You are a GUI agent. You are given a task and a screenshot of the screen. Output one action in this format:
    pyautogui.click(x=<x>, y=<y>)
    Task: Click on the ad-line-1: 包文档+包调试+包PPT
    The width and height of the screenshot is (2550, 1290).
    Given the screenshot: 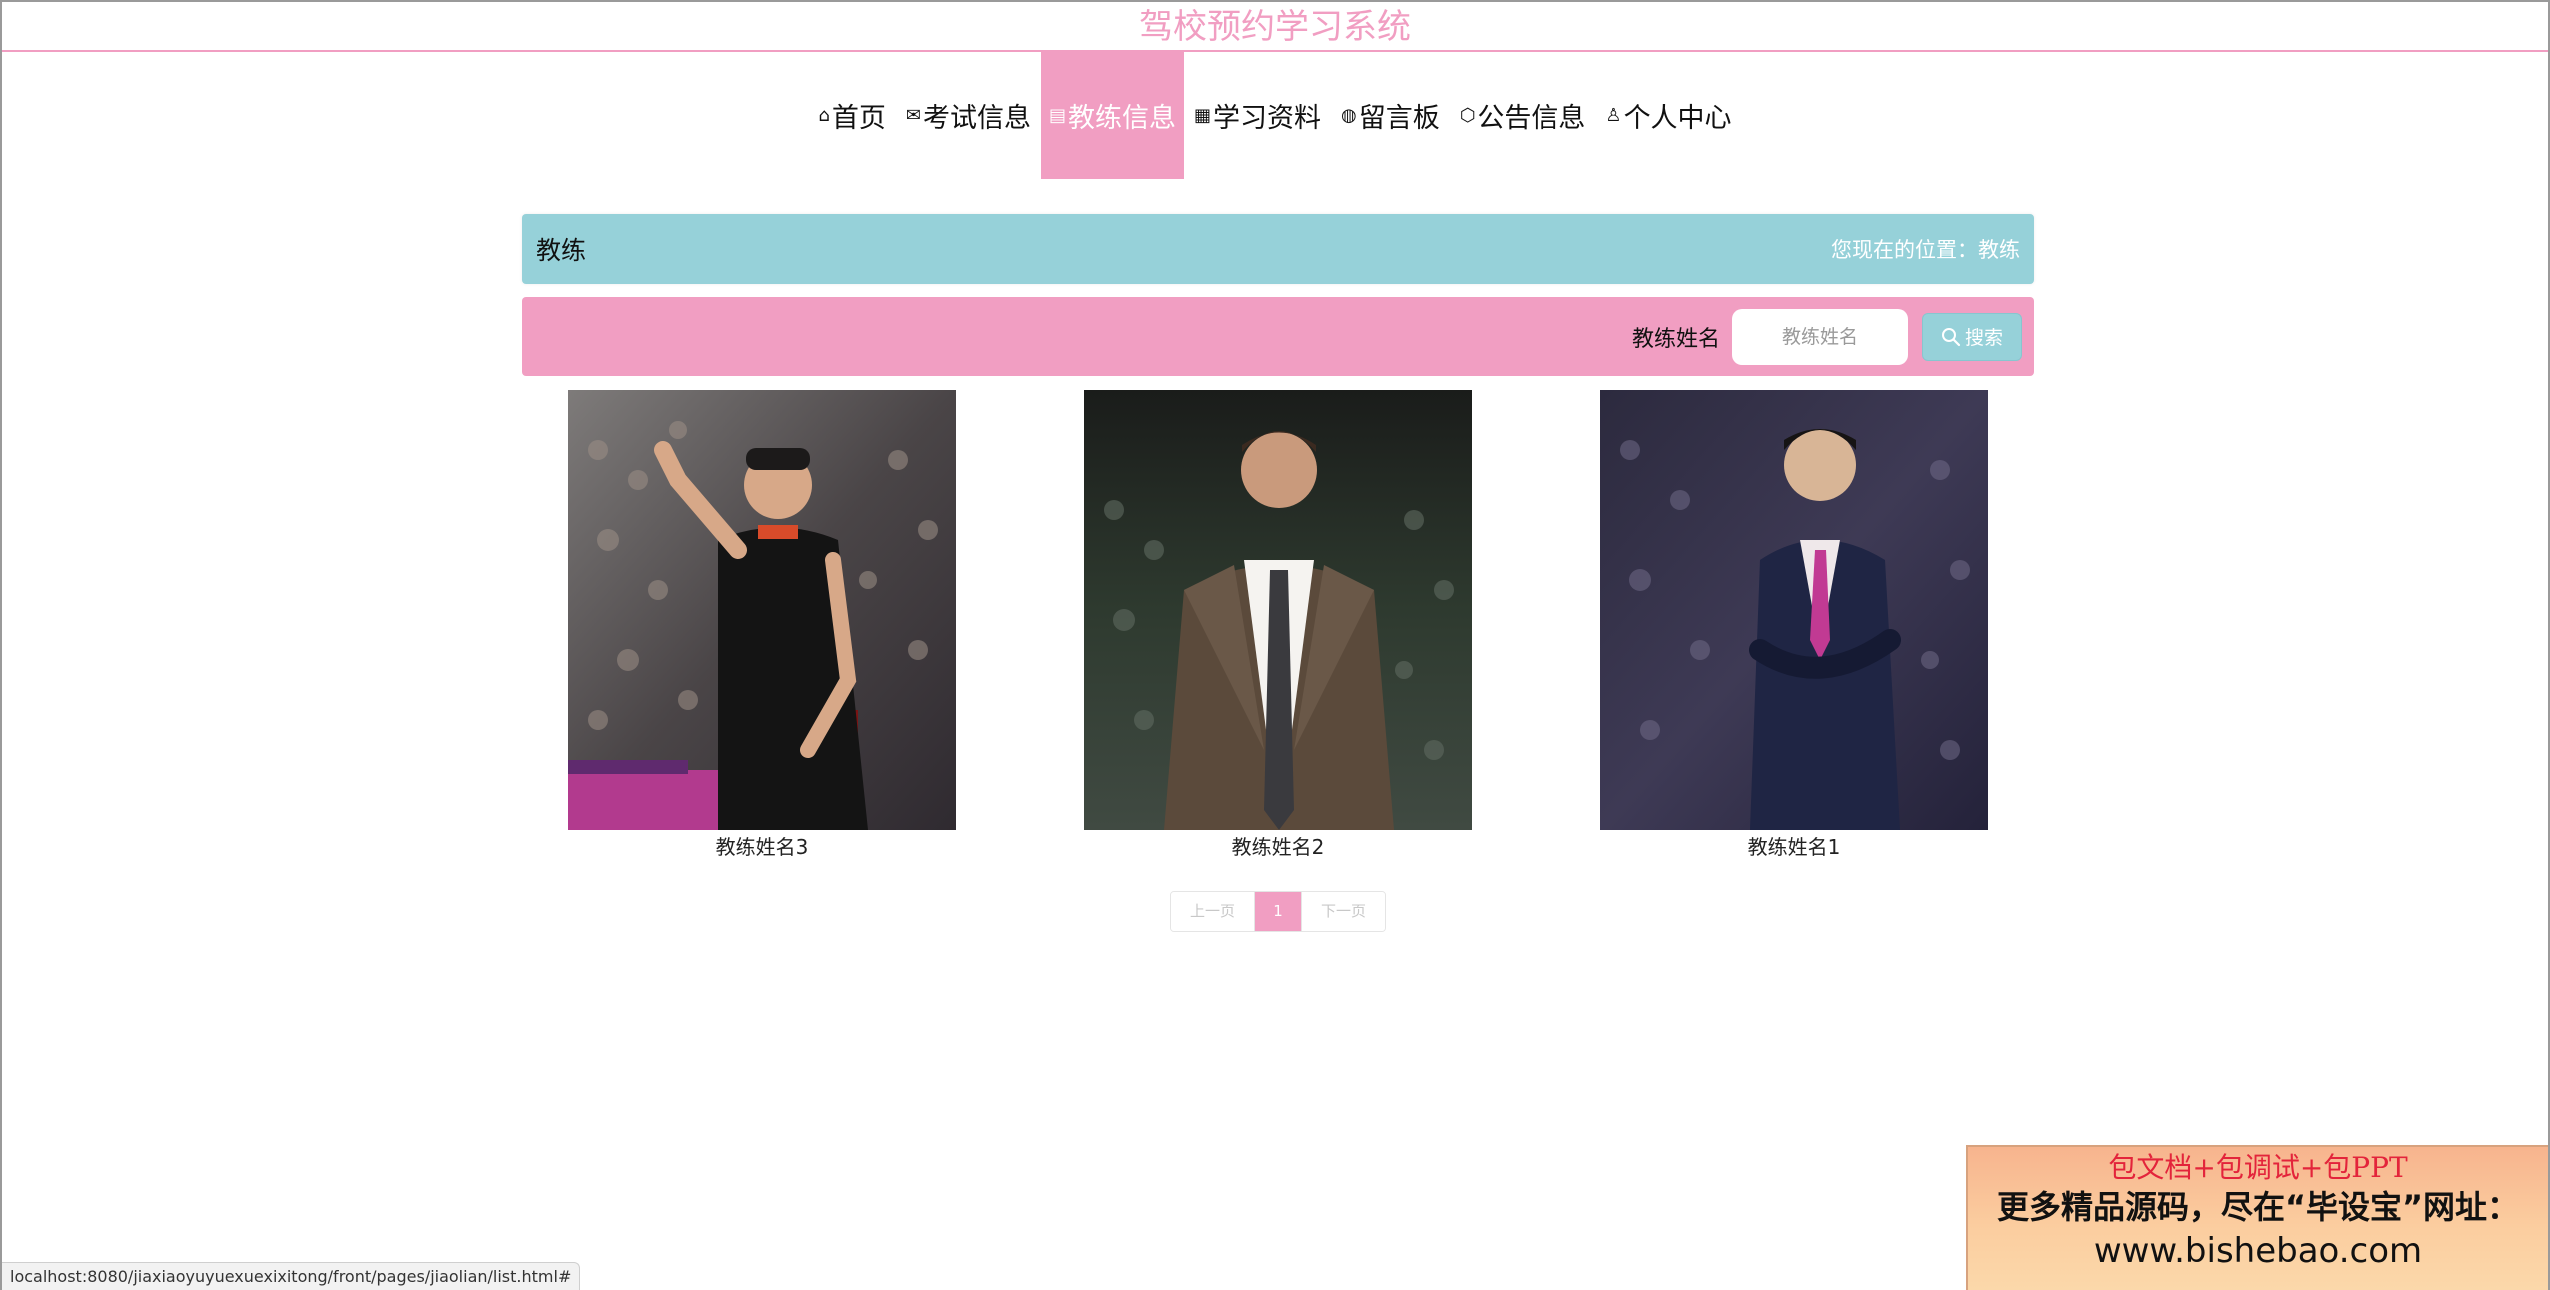 What is the action you would take?
    pyautogui.click(x=2258, y=1167)
    